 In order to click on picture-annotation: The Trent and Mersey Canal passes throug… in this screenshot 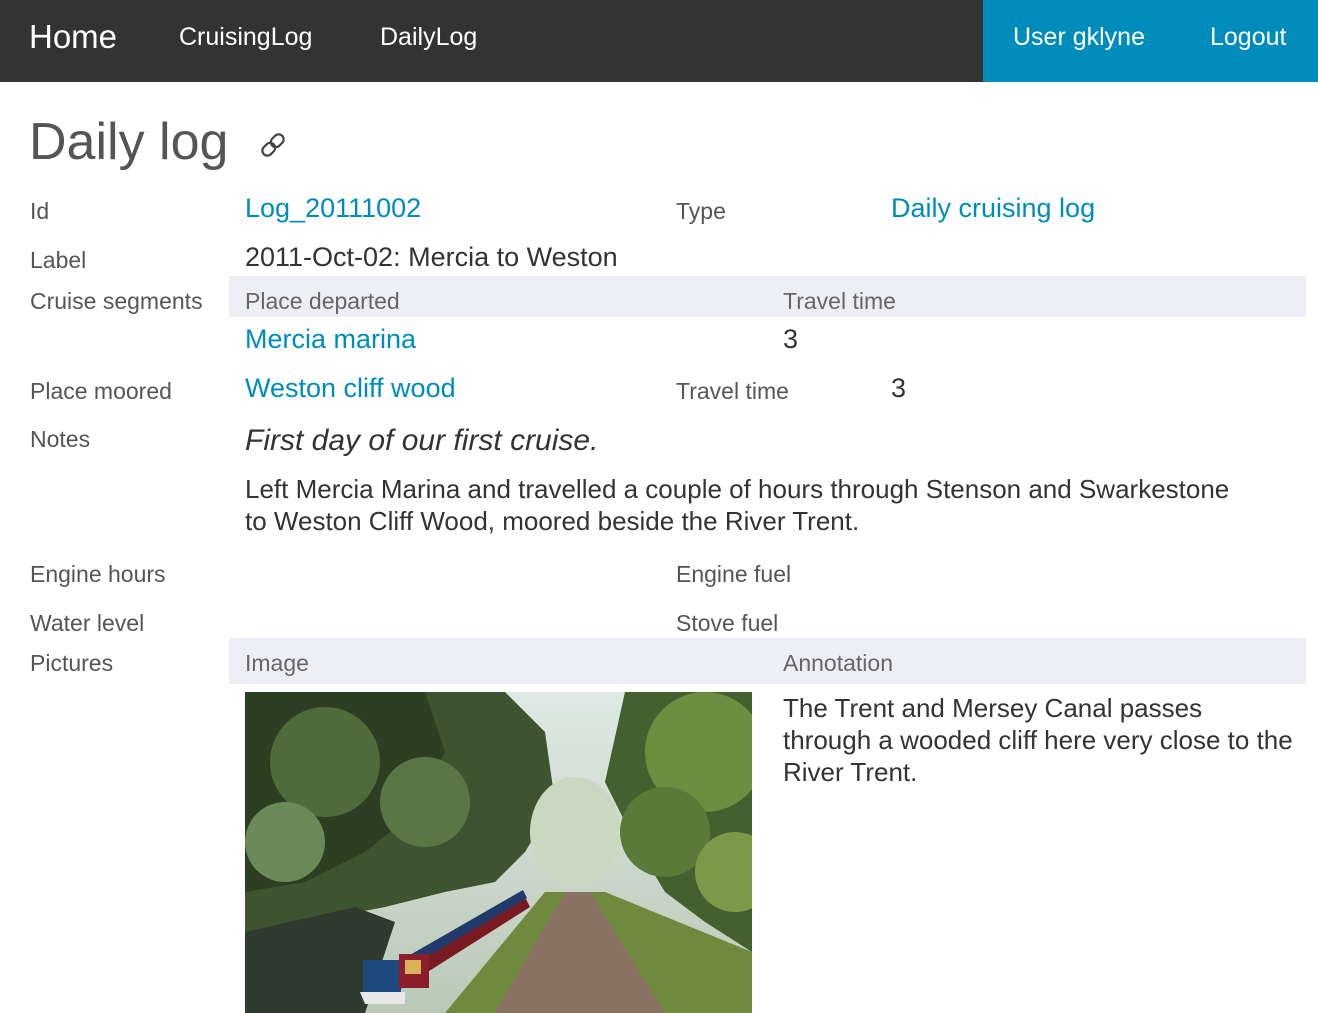, I will do `click(1038, 740)`.